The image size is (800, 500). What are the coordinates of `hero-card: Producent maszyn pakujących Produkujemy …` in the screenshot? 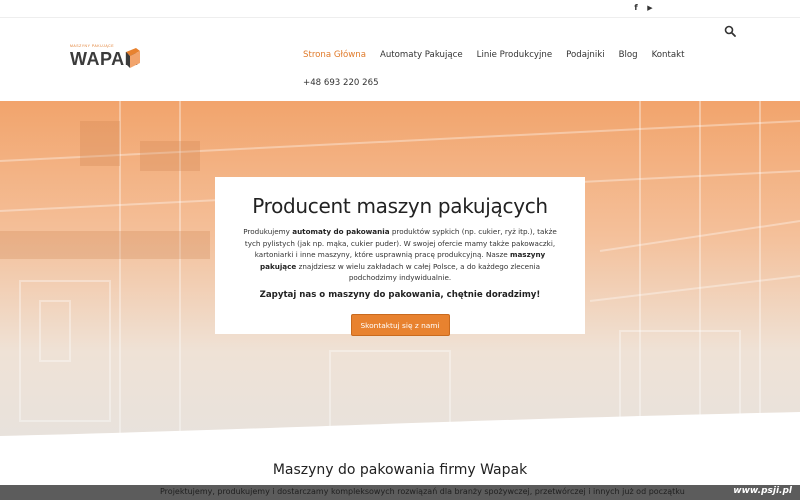 It's located at (400, 256).